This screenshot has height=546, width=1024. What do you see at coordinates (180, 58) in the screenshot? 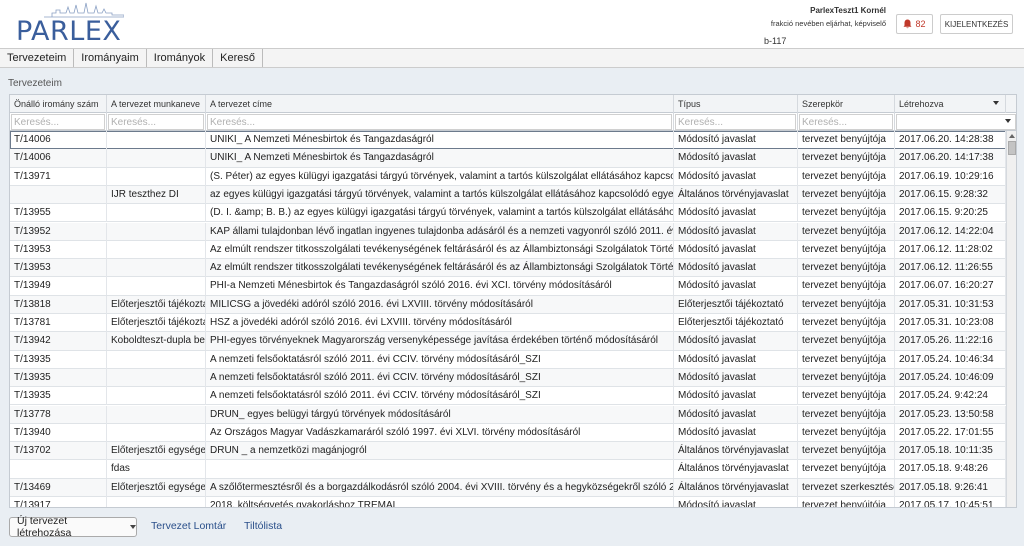
I see `menu-item-iromanyok: Irományok` at bounding box center [180, 58].